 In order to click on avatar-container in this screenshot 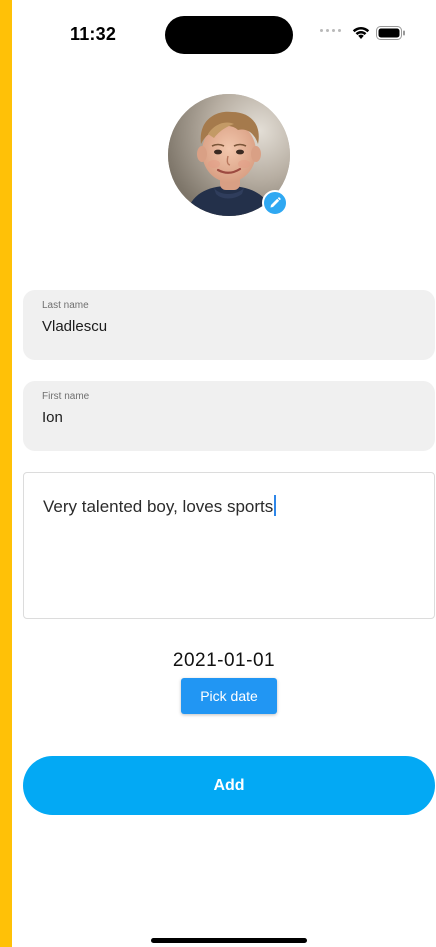, I will do `click(229, 155)`.